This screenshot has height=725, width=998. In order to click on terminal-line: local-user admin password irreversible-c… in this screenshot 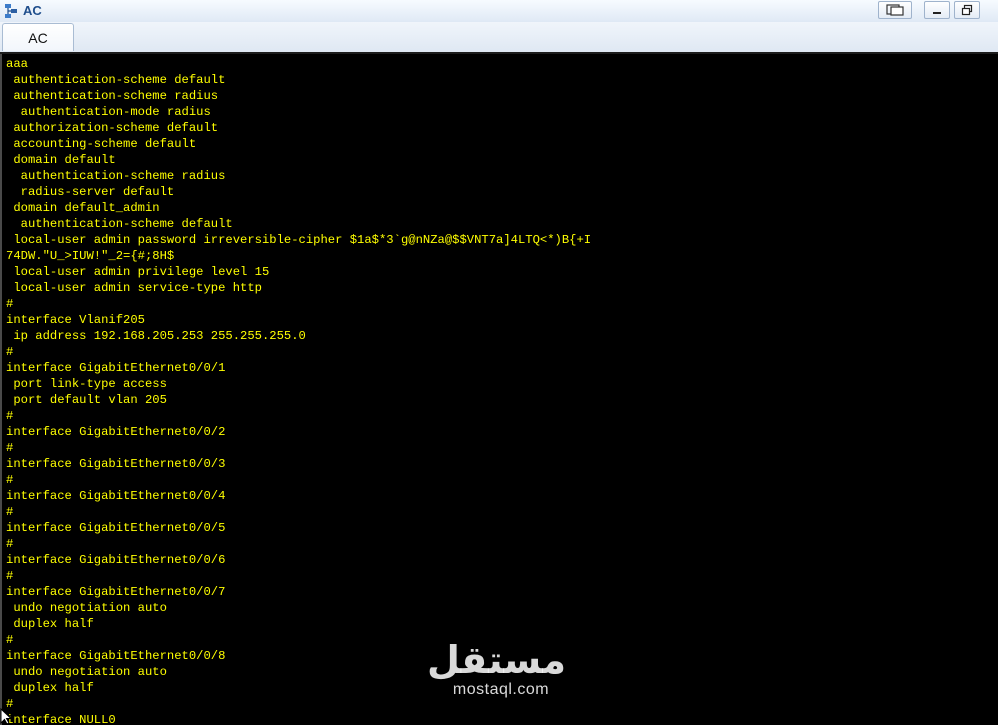, I will do `click(299, 240)`.